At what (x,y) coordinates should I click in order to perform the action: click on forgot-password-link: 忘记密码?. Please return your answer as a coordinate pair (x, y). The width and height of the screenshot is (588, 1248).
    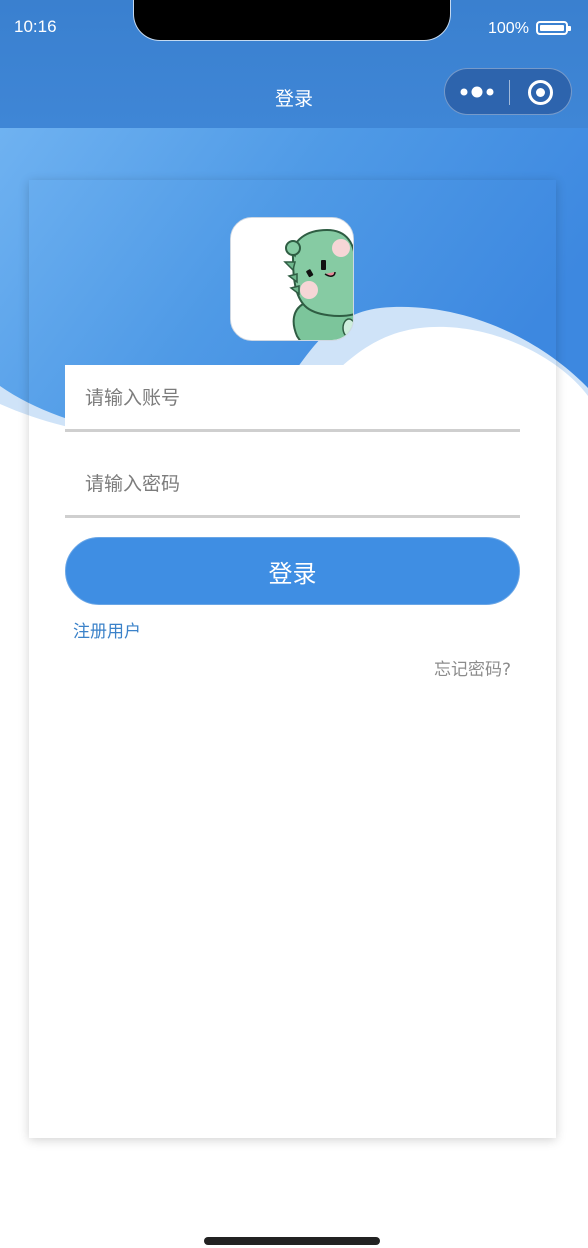
    Looking at the image, I should click on (472, 667).